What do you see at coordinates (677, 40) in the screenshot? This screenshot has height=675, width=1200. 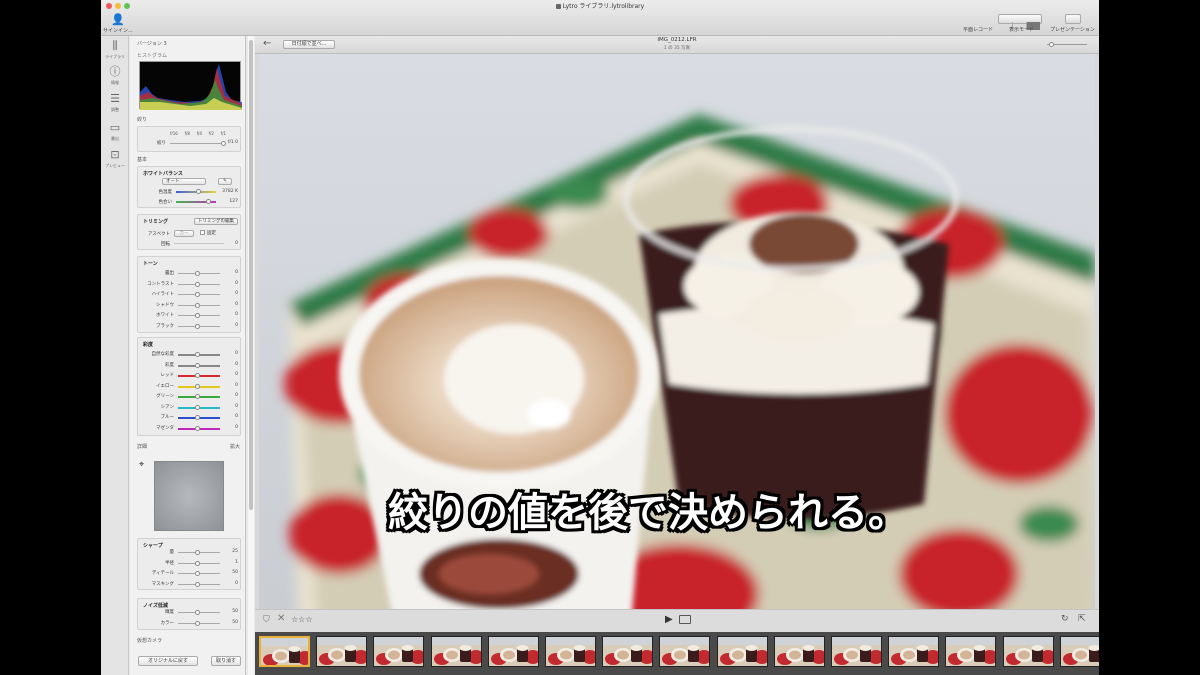 I see `file-name: IMG_0212.LFR` at bounding box center [677, 40].